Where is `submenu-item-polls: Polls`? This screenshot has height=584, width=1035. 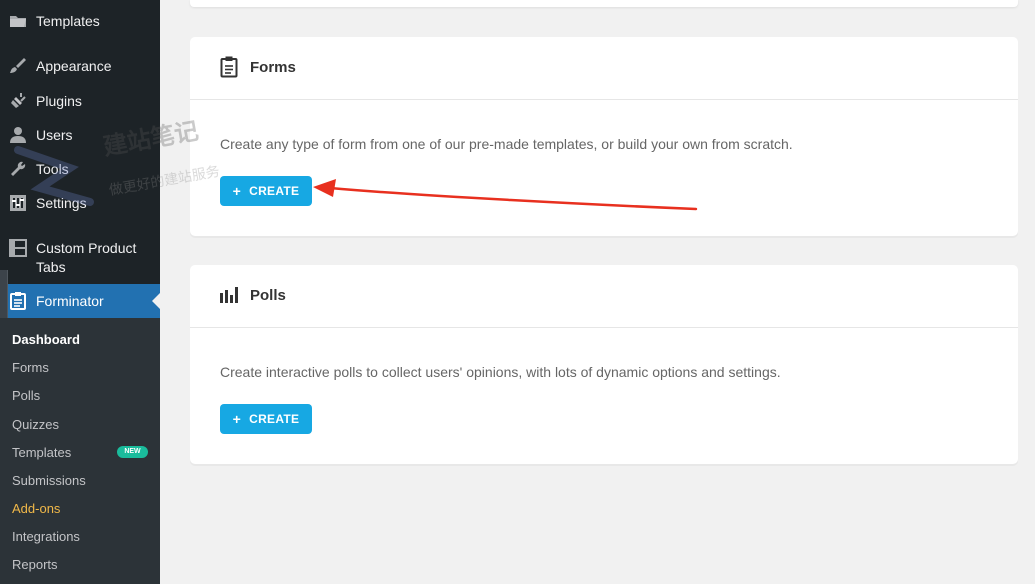 submenu-item-polls: Polls is located at coordinates (26, 396).